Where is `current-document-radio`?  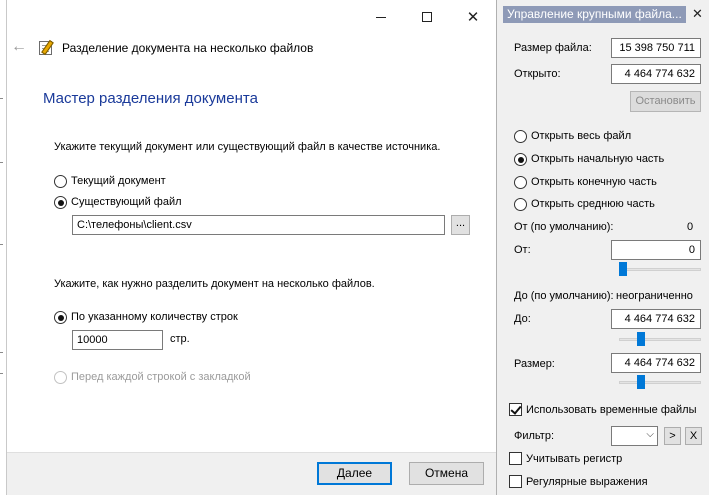
current-document-radio is located at coordinates (60, 181).